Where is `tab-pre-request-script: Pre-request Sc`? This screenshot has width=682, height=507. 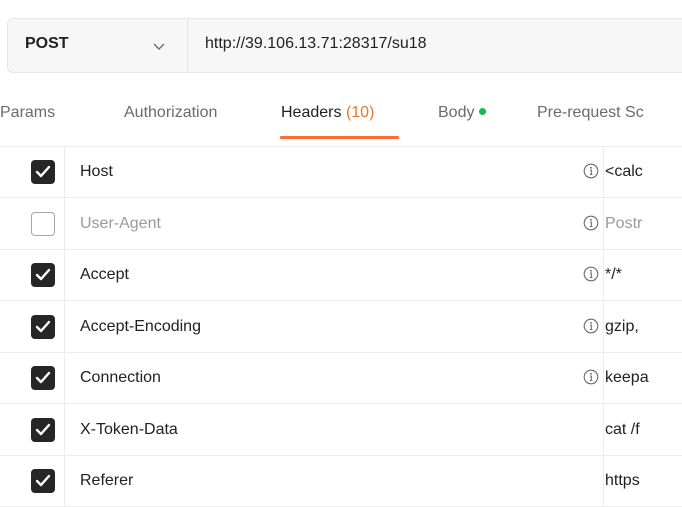 tab-pre-request-script: Pre-request Sc is located at coordinates (590, 113).